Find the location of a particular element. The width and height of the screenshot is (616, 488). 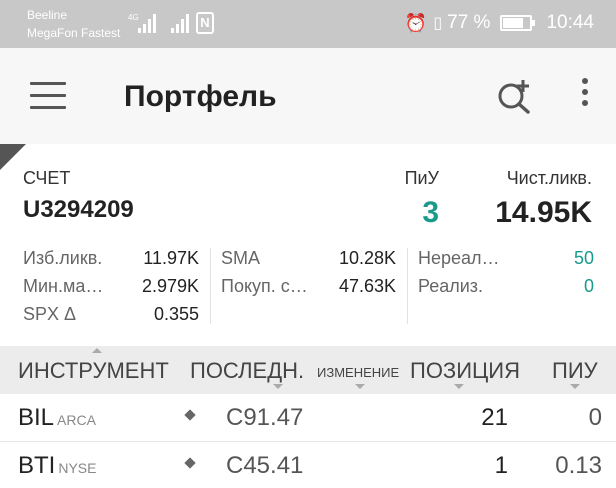

row-last-price: C91.47 is located at coordinates (265, 417).